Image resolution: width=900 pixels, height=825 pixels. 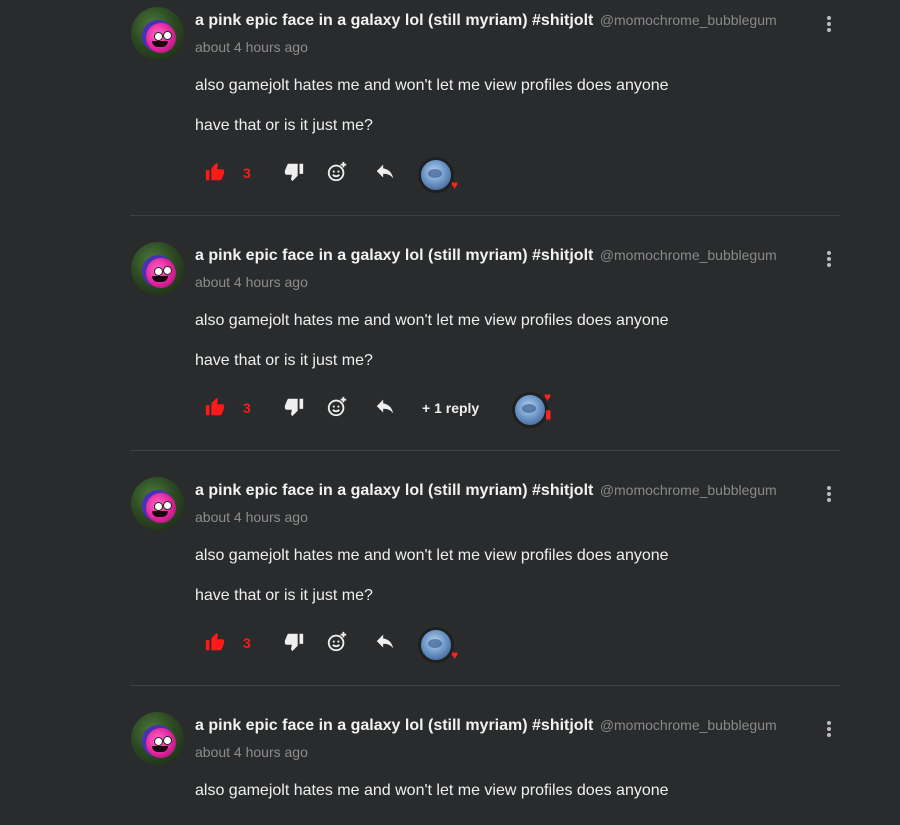 I want to click on comment-actions: 3 + 1 reply ♥ ▮, so click(x=450, y=408).